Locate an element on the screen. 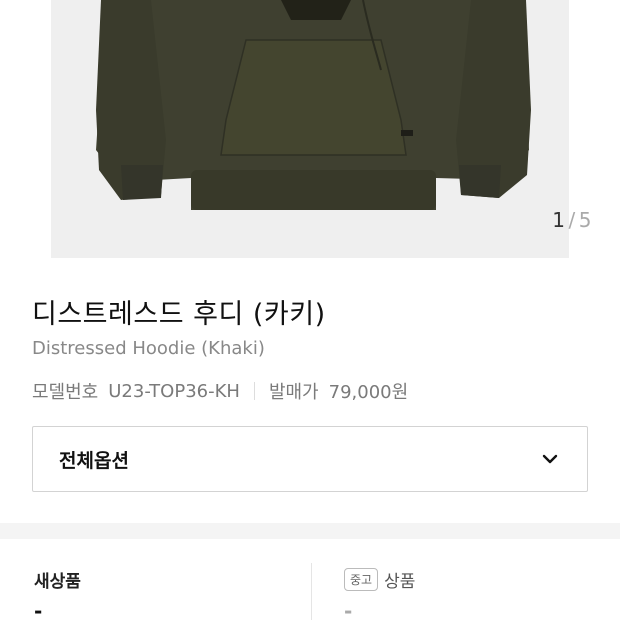 The width and height of the screenshot is (620, 620). used-product-price-value: - is located at coordinates (348, 609).